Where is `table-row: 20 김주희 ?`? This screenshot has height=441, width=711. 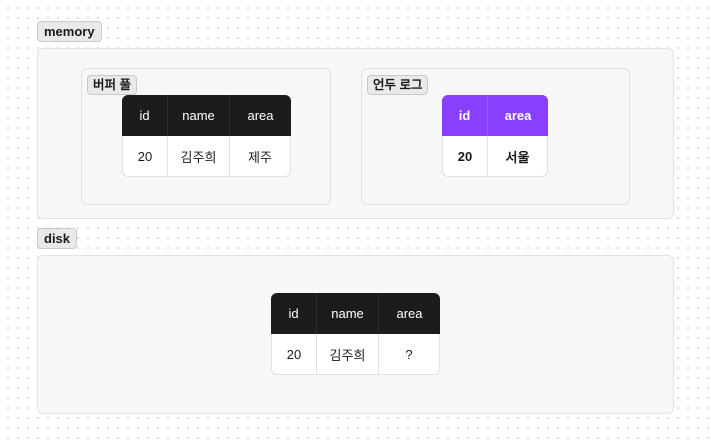
table-row: 20 김주희 ? is located at coordinates (355, 354).